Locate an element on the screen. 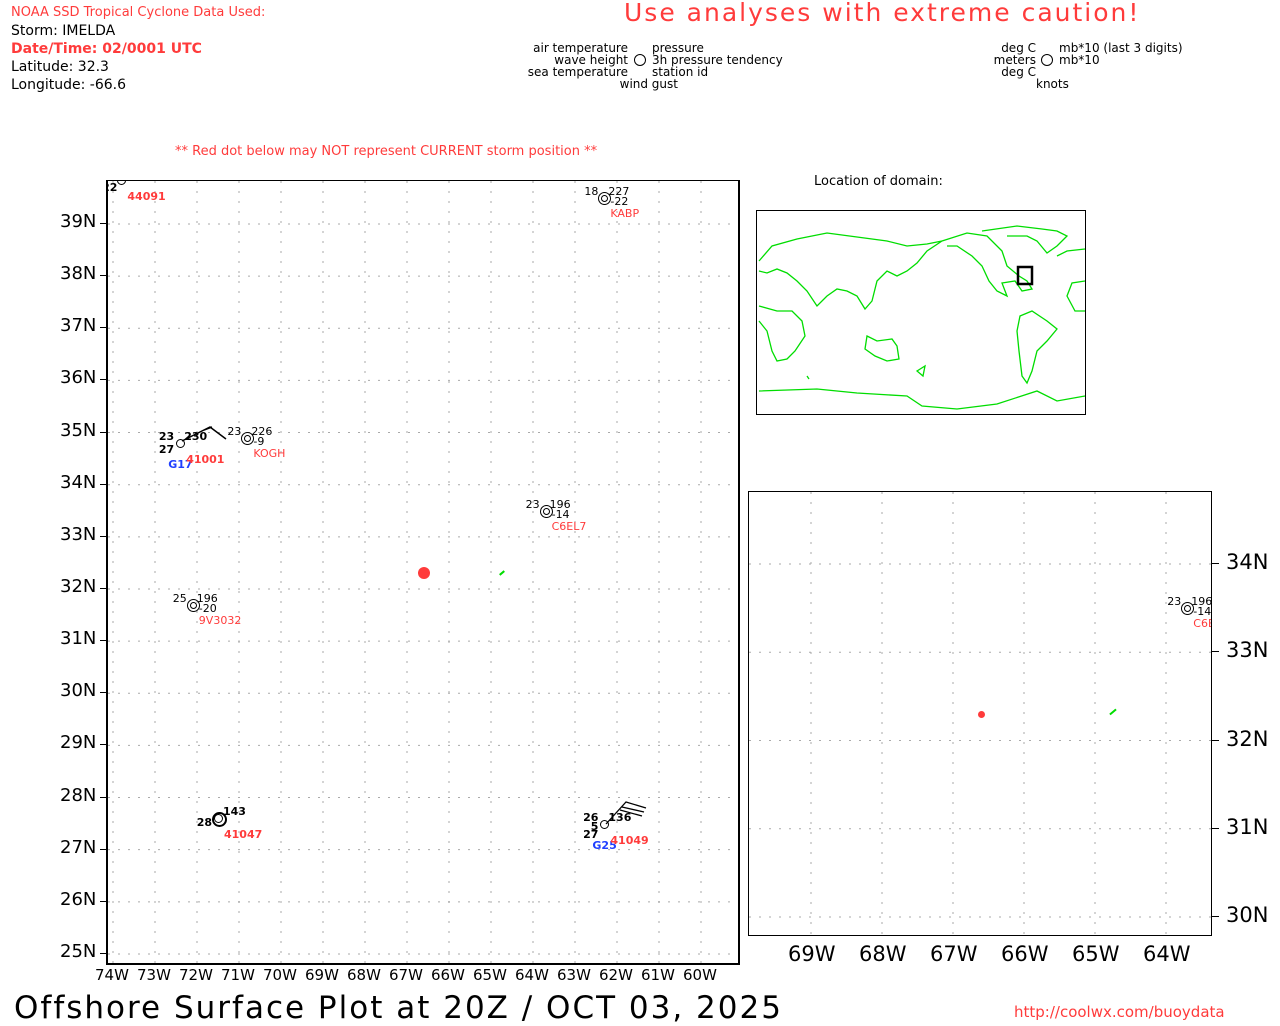 This screenshot has width=1280, height=1026. lat-label: 36N is located at coordinates (78, 378).